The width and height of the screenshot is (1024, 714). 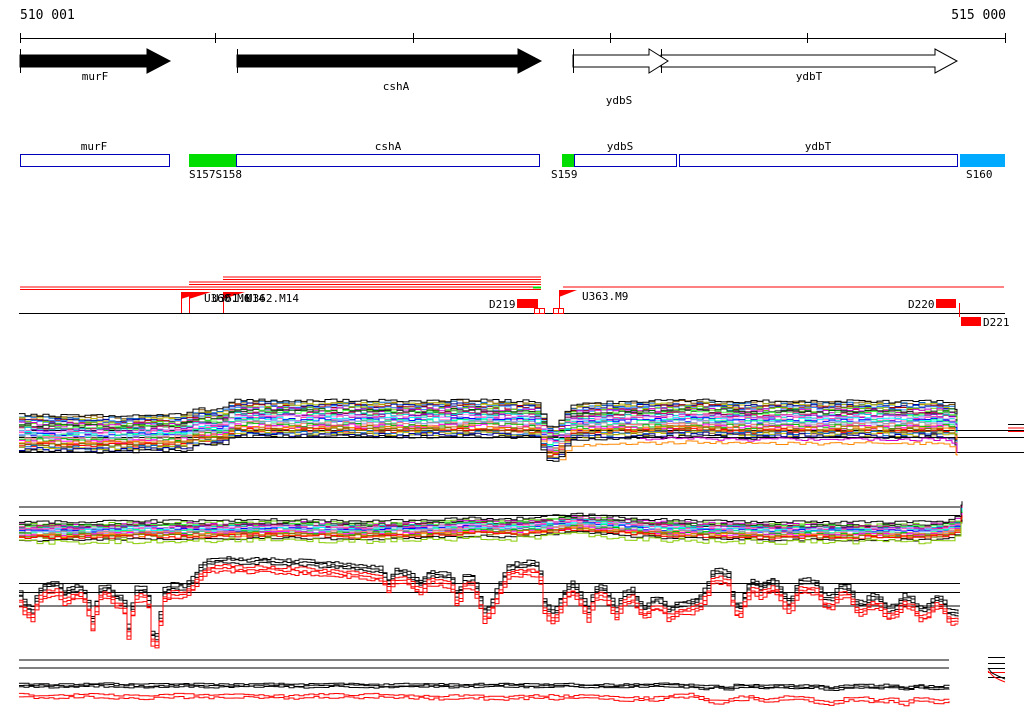 What do you see at coordinates (619, 100) in the screenshot?
I see `gene-arrow-label-ydbS: ydbS` at bounding box center [619, 100].